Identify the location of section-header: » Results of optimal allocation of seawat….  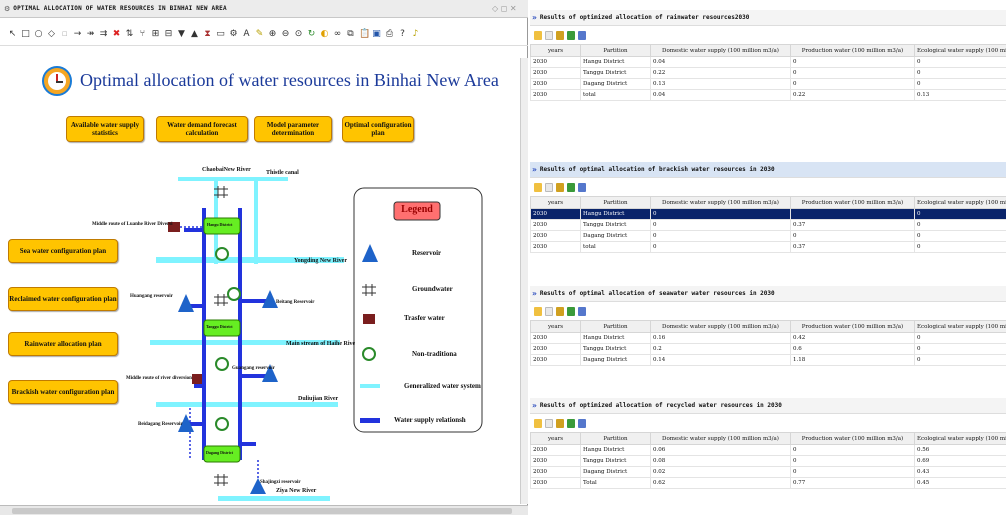
(768, 294).